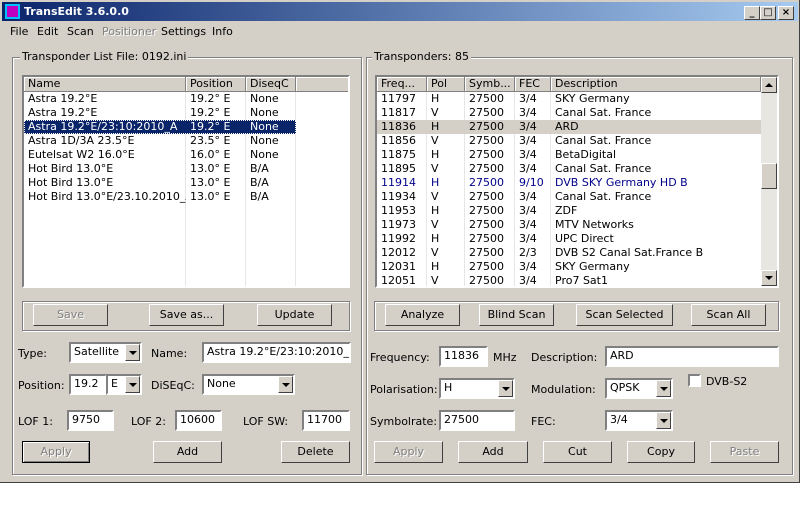 Image resolution: width=800 pixels, height=512 pixels. I want to click on cell-desc: UPC Direct, so click(584, 238).